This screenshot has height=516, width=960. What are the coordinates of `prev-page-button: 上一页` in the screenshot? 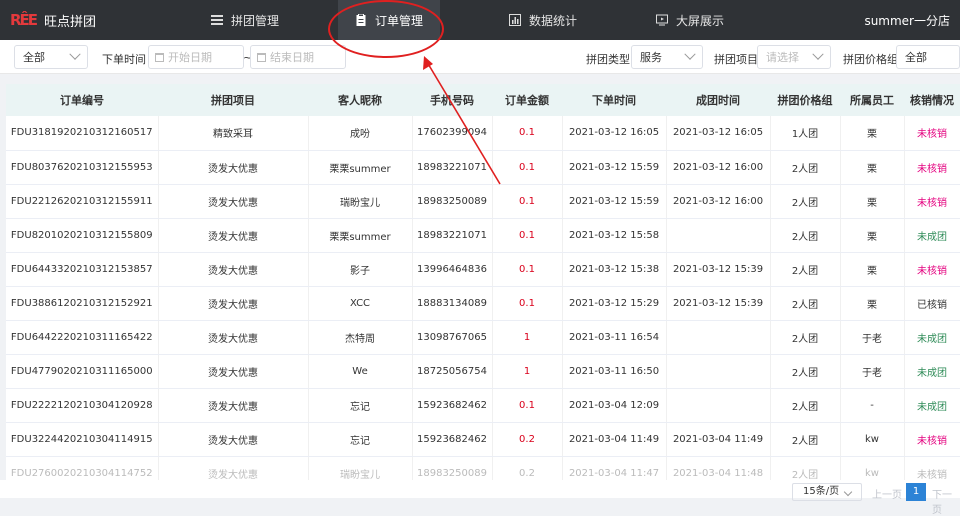 It's located at (887, 493).